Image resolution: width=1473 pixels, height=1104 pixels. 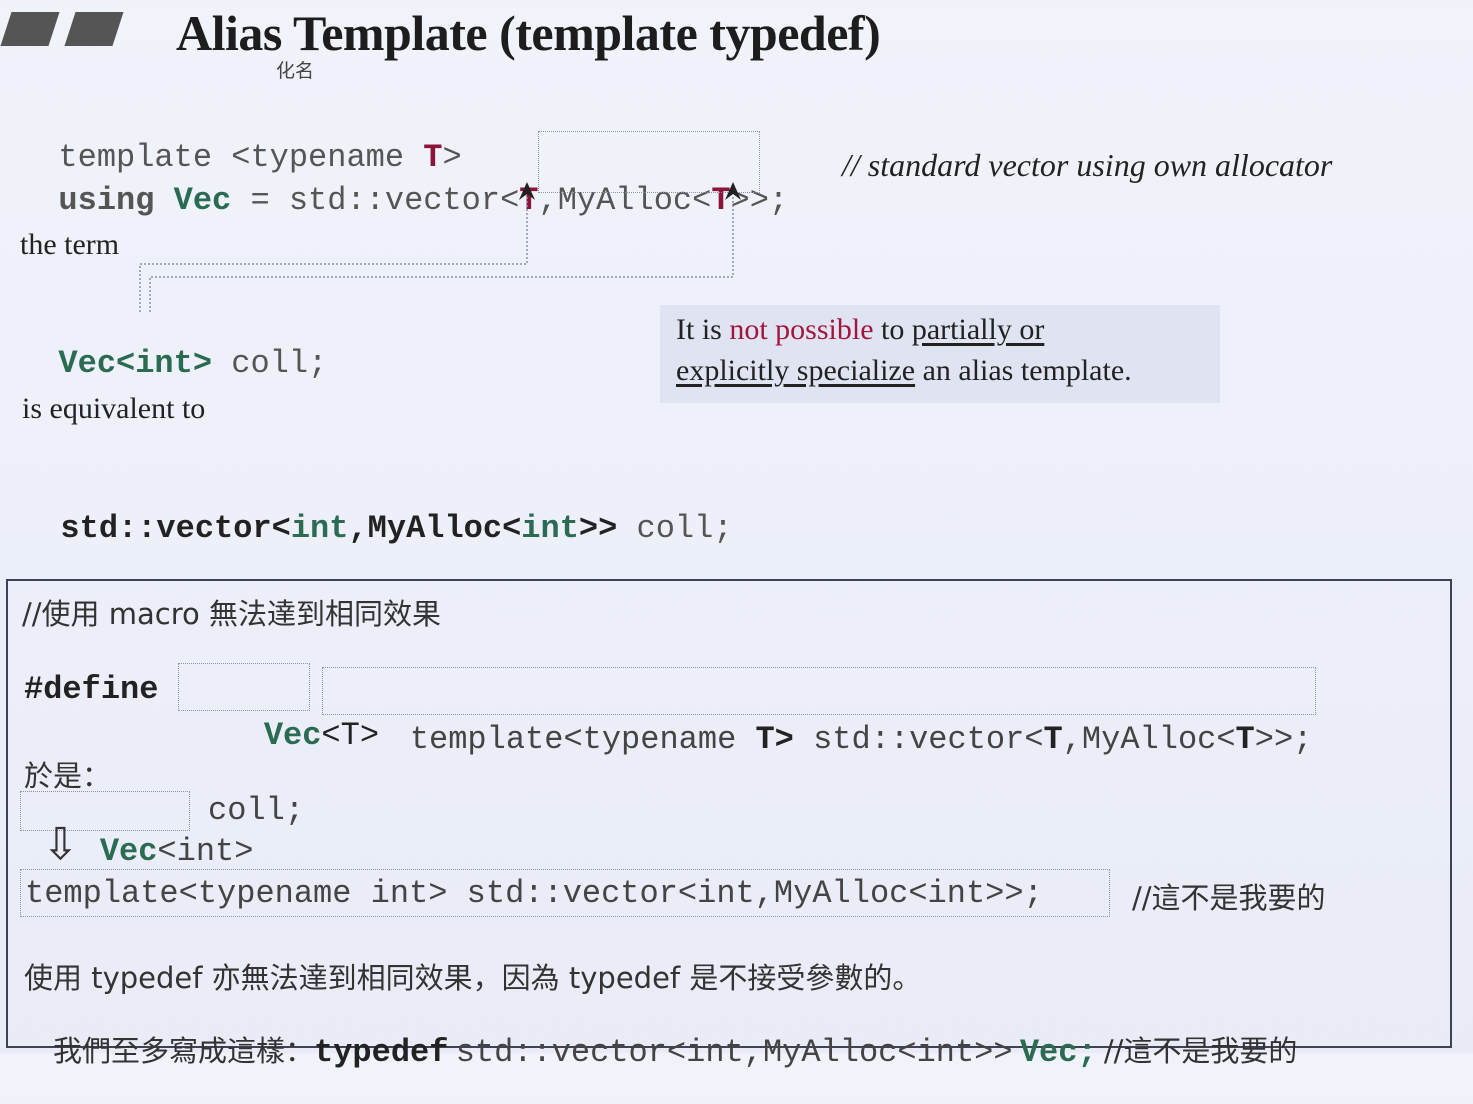 What do you see at coordinates (1149, 739) in the screenshot?
I see `macro-body-myalloc: ,MyAlloc<` at bounding box center [1149, 739].